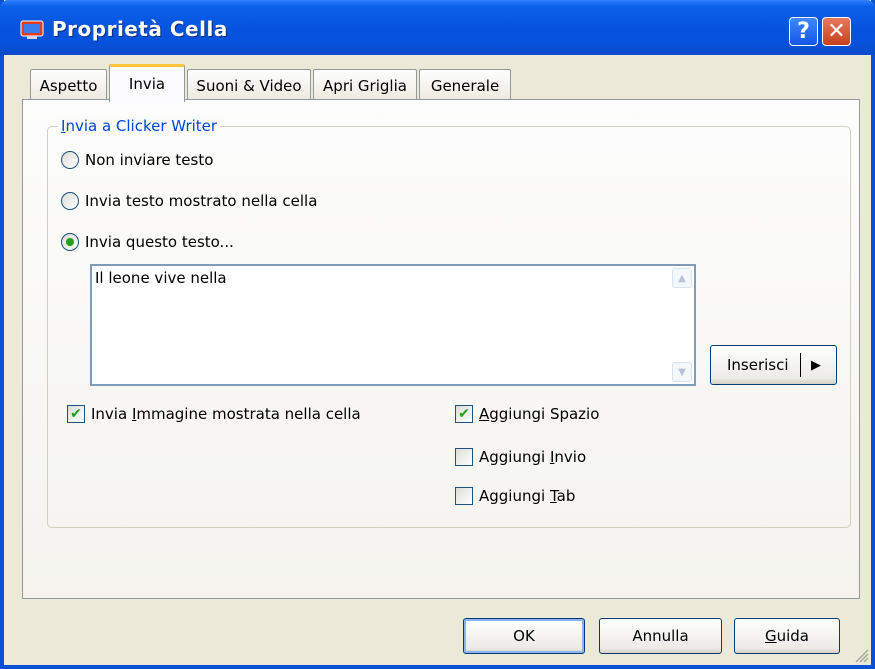 The width and height of the screenshot is (875, 669). I want to click on checkbox-label: Aggiungi Tab, so click(527, 496).